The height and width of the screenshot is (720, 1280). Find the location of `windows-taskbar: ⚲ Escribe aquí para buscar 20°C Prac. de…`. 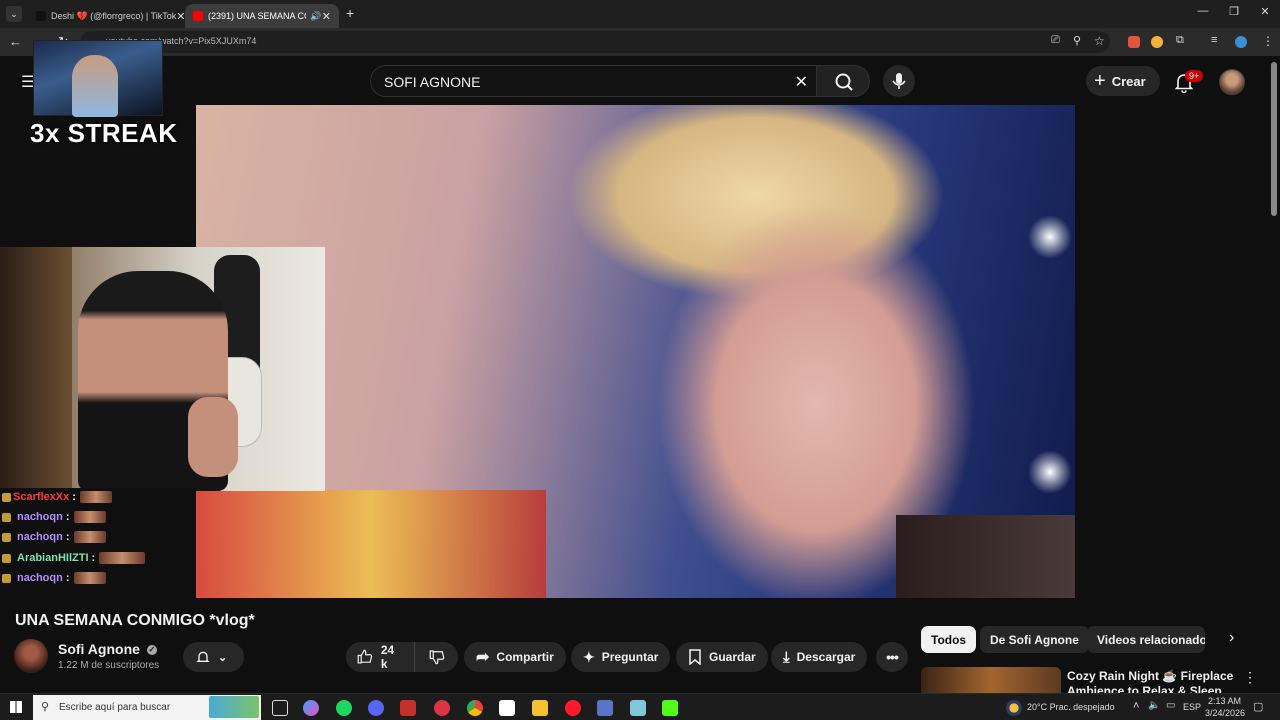

windows-taskbar: ⚲ Escribe aquí para buscar 20°C Prac. de… is located at coordinates (640, 706).